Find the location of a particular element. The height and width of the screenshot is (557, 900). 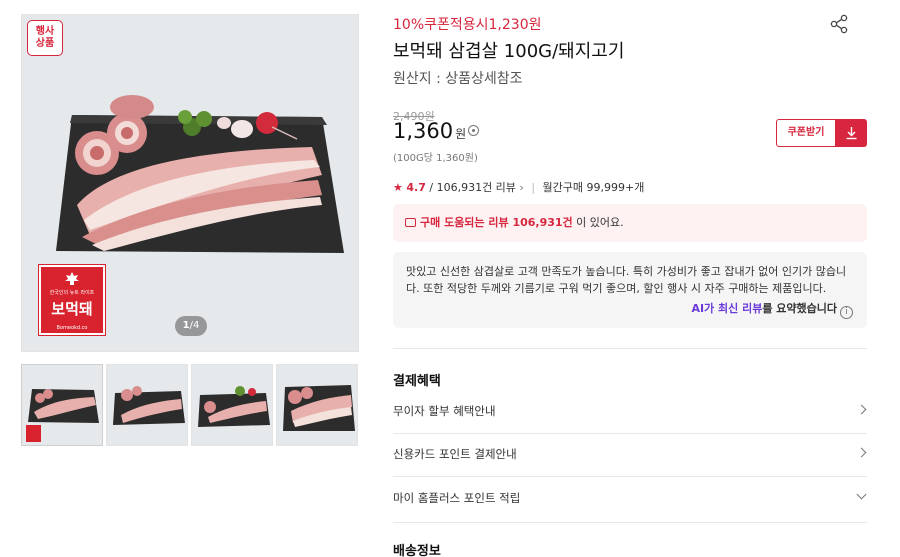

get-coupon-button: 쿠폰받기 is located at coordinates (806, 133).